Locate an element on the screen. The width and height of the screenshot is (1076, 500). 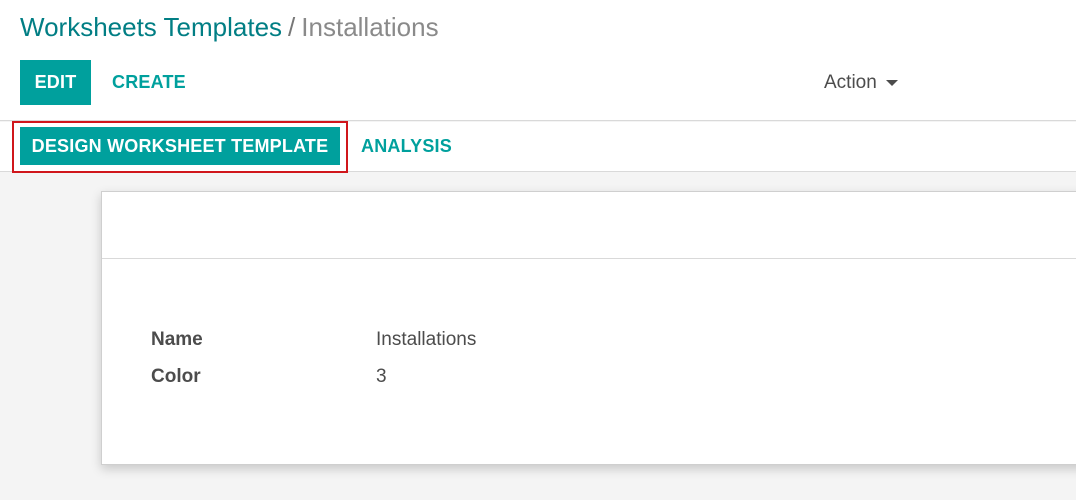
field-row-name: Name Installations is located at coordinates (313, 340).